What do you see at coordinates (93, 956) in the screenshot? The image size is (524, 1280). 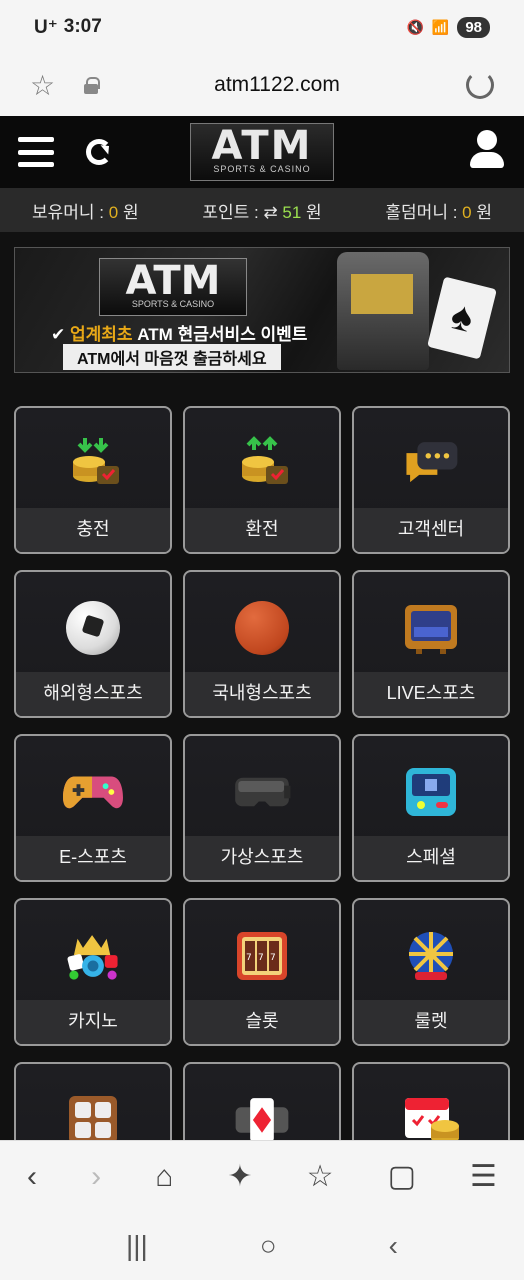 I see `casino-chips-icon` at bounding box center [93, 956].